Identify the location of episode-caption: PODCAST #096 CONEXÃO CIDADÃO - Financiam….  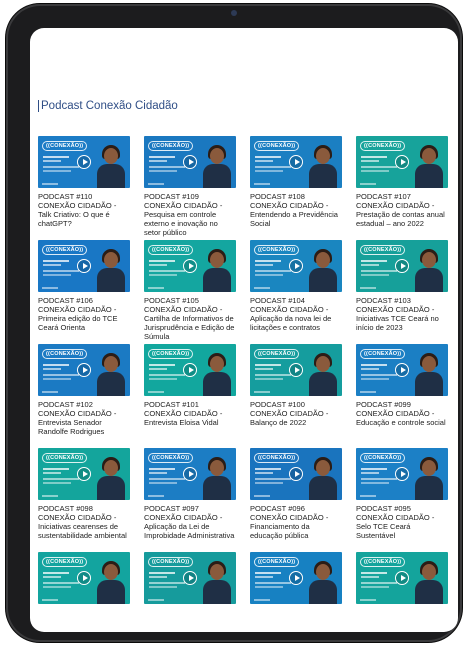
(296, 522).